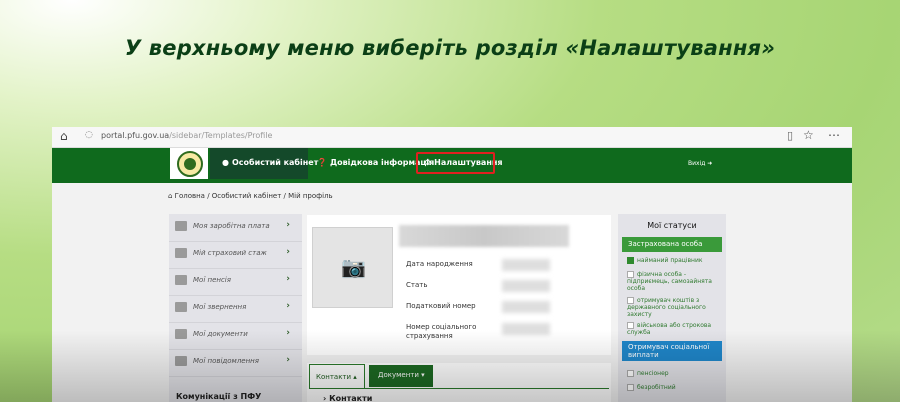 Image resolution: width=900 pixels, height=402 pixels. I want to click on message-icon, so click(181, 307).